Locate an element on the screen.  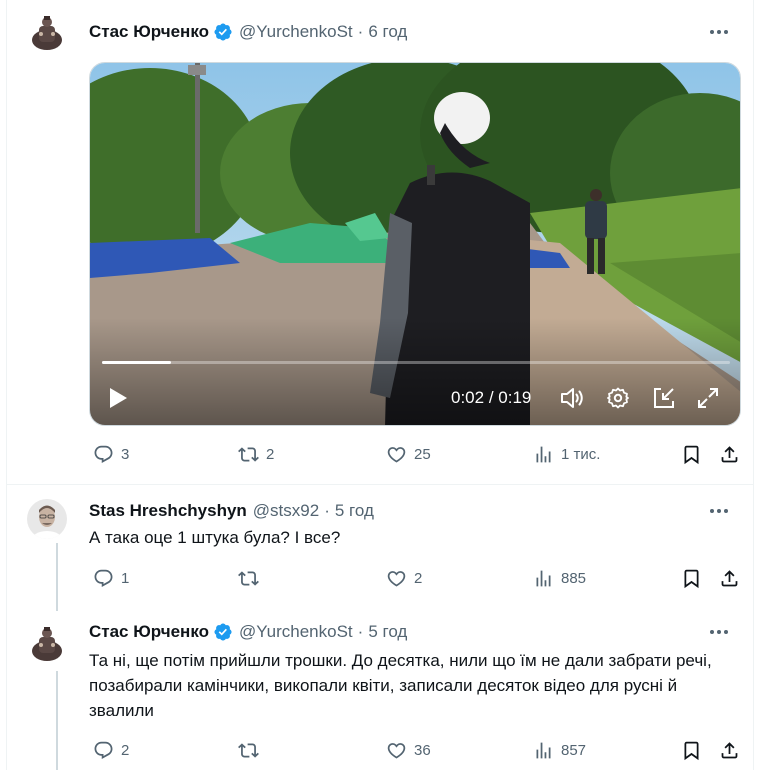
tweet-actions: 1 2 885 is located at coordinates (417, 578).